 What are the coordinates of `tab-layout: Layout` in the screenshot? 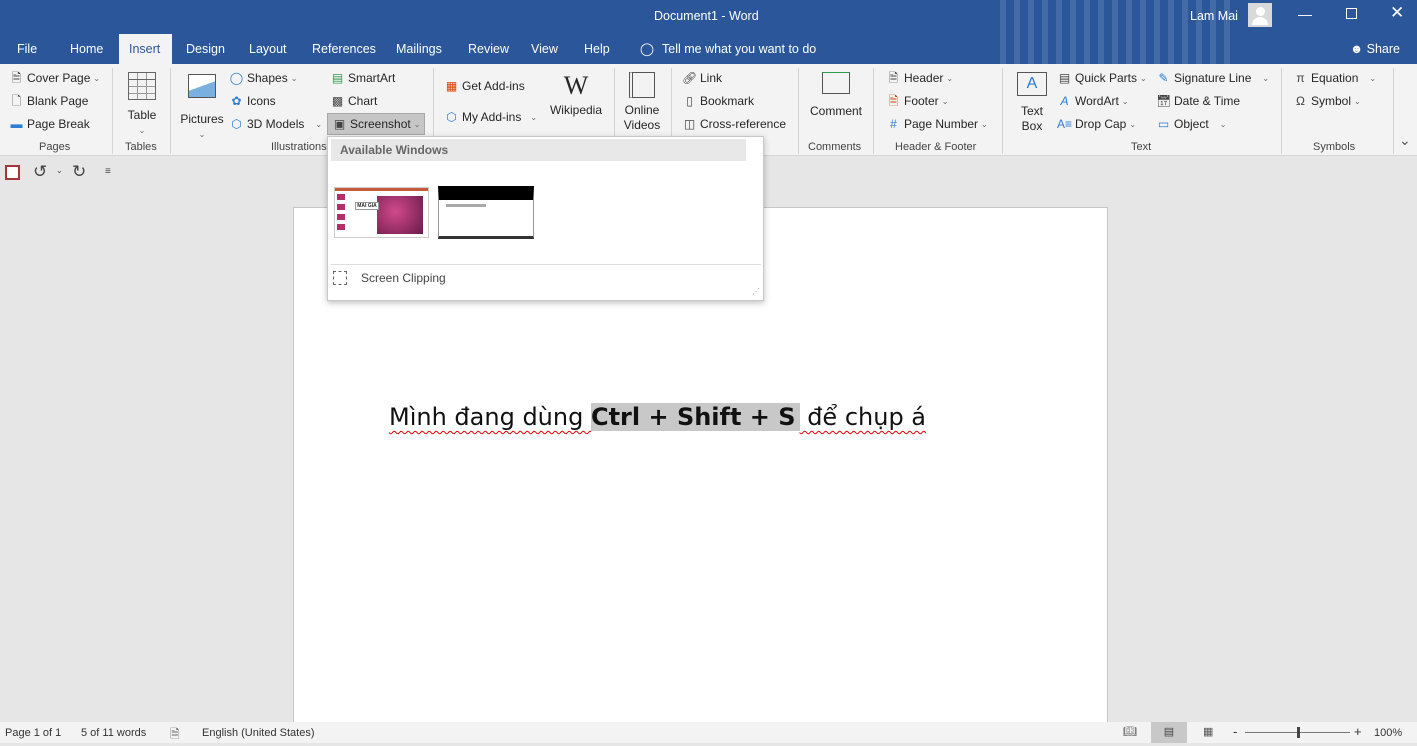 It's located at (268, 49).